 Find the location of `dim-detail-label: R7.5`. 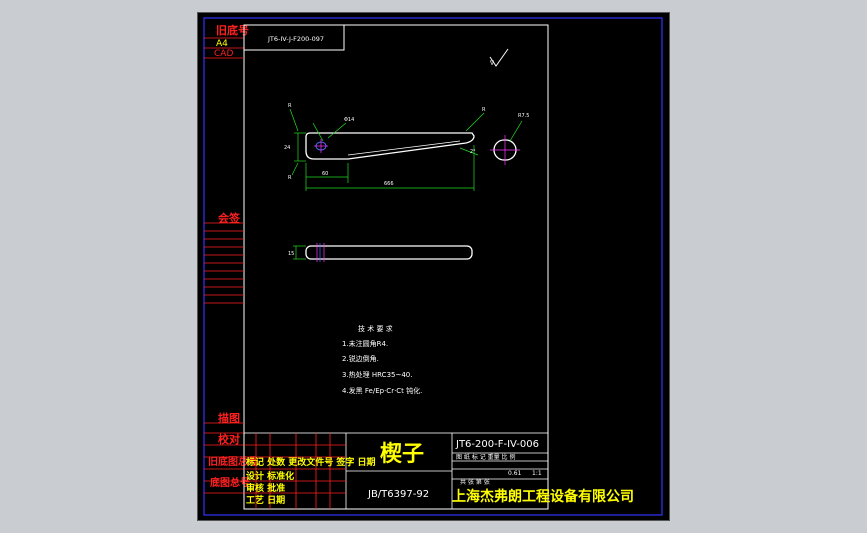

dim-detail-label: R7.5 is located at coordinates (523, 116).